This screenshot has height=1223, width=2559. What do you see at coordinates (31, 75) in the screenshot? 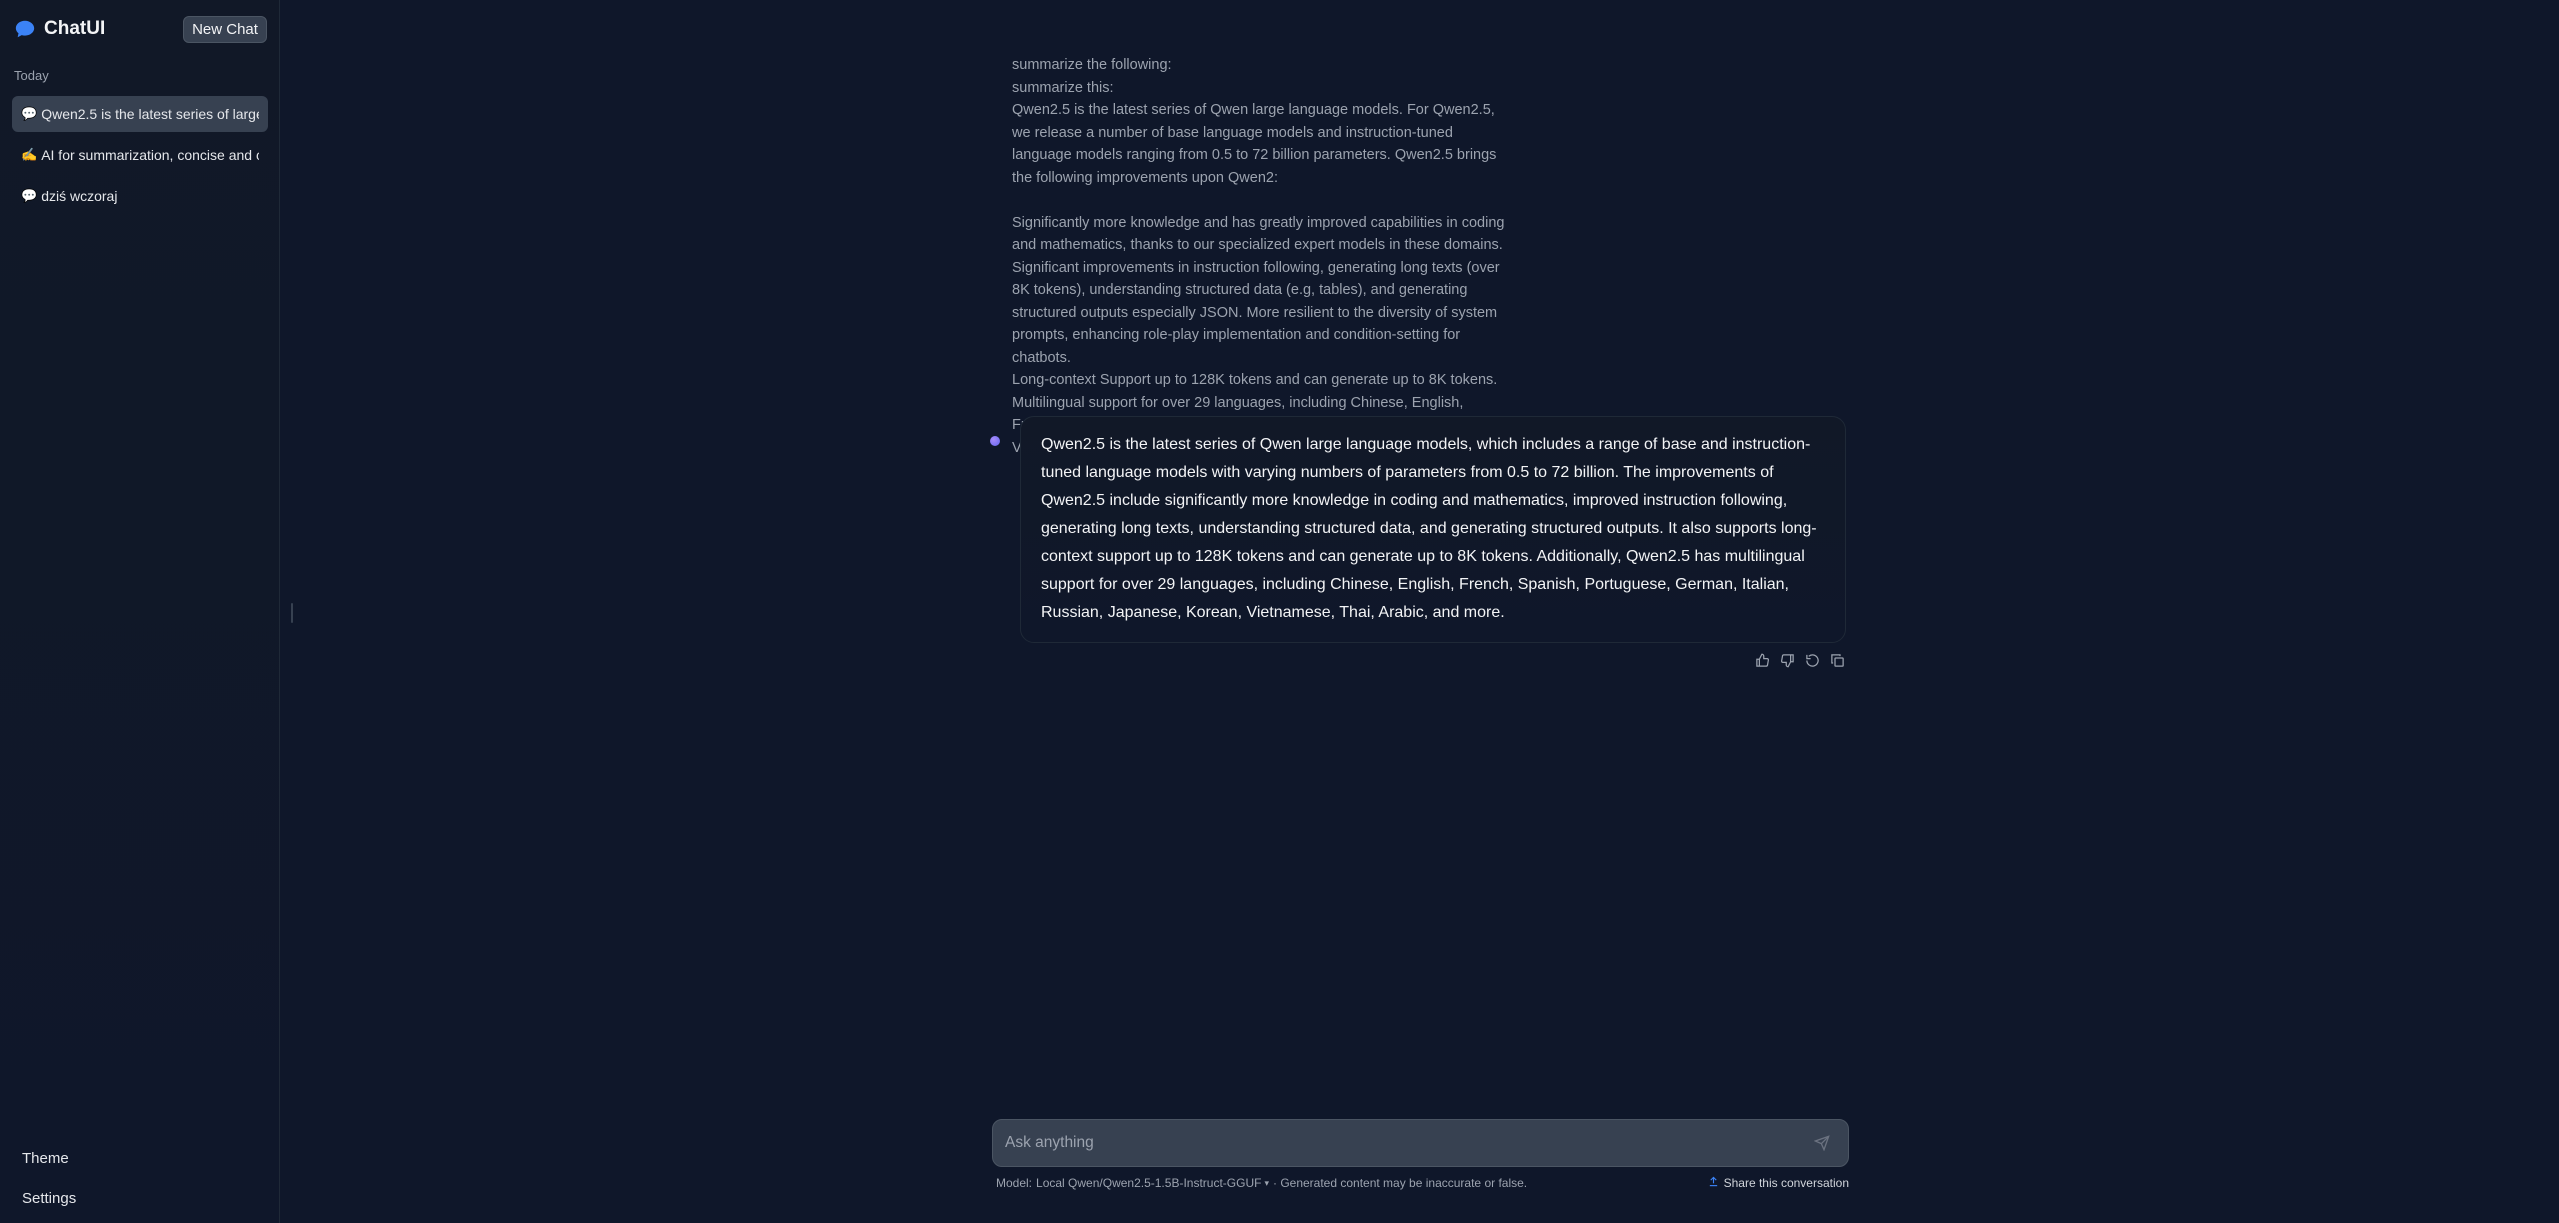
I see `section-label-today: Today` at bounding box center [31, 75].